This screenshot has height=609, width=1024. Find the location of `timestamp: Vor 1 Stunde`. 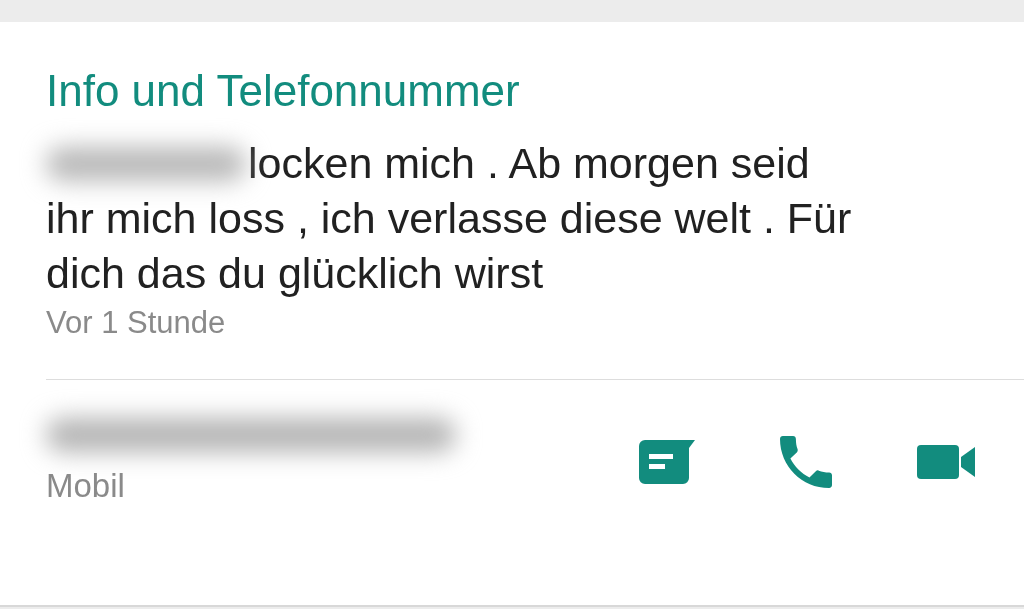

timestamp: Vor 1 Stunde is located at coordinates (136, 323).